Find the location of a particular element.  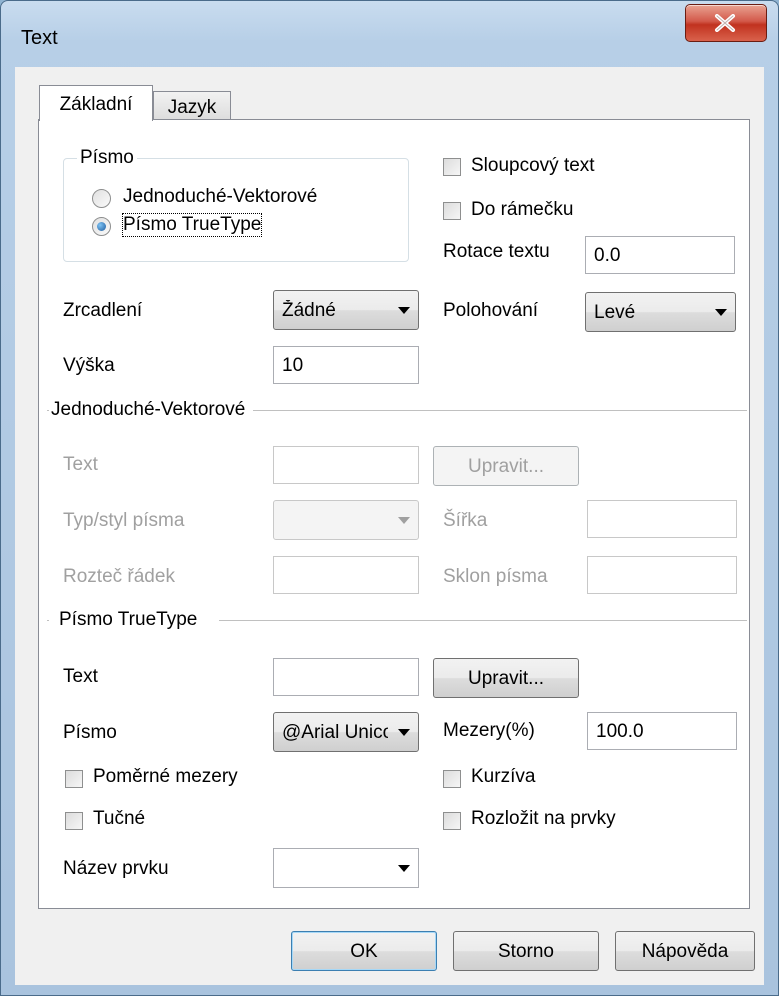

radio-truetype is located at coordinates (101, 226).